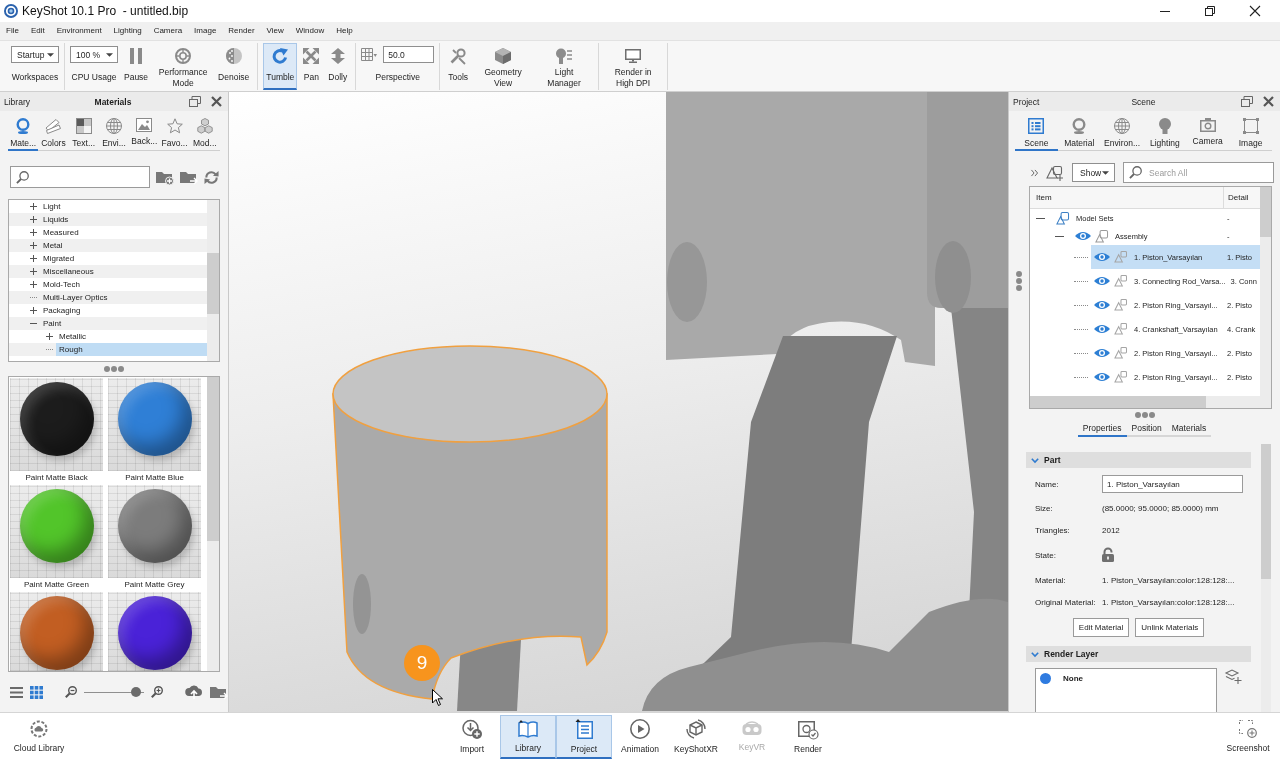 The image size is (1280, 760). Describe the element at coordinates (36, 692) in the screenshot. I see `grid-view-icon` at that location.